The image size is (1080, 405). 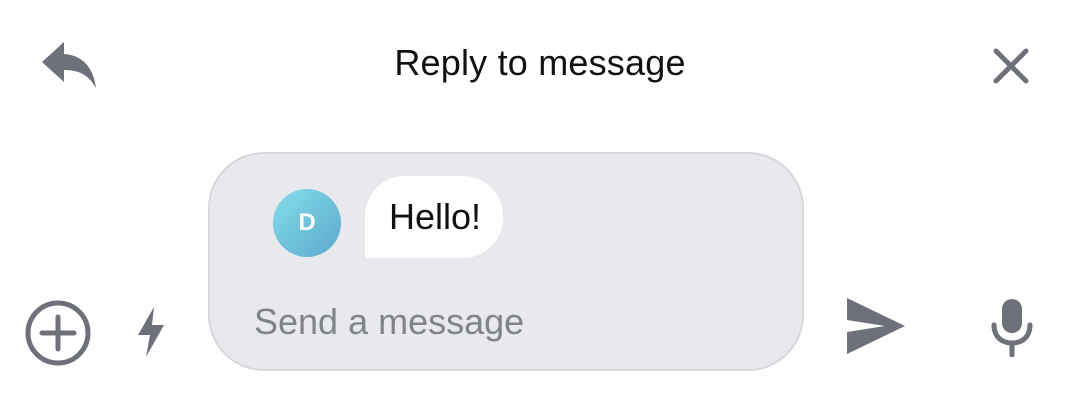 I want to click on microphone-icon, so click(x=1012, y=327).